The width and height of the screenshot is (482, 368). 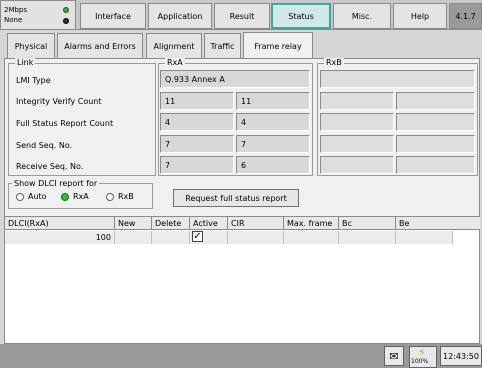 I want to click on col-header-be: Be, so click(x=438, y=223).